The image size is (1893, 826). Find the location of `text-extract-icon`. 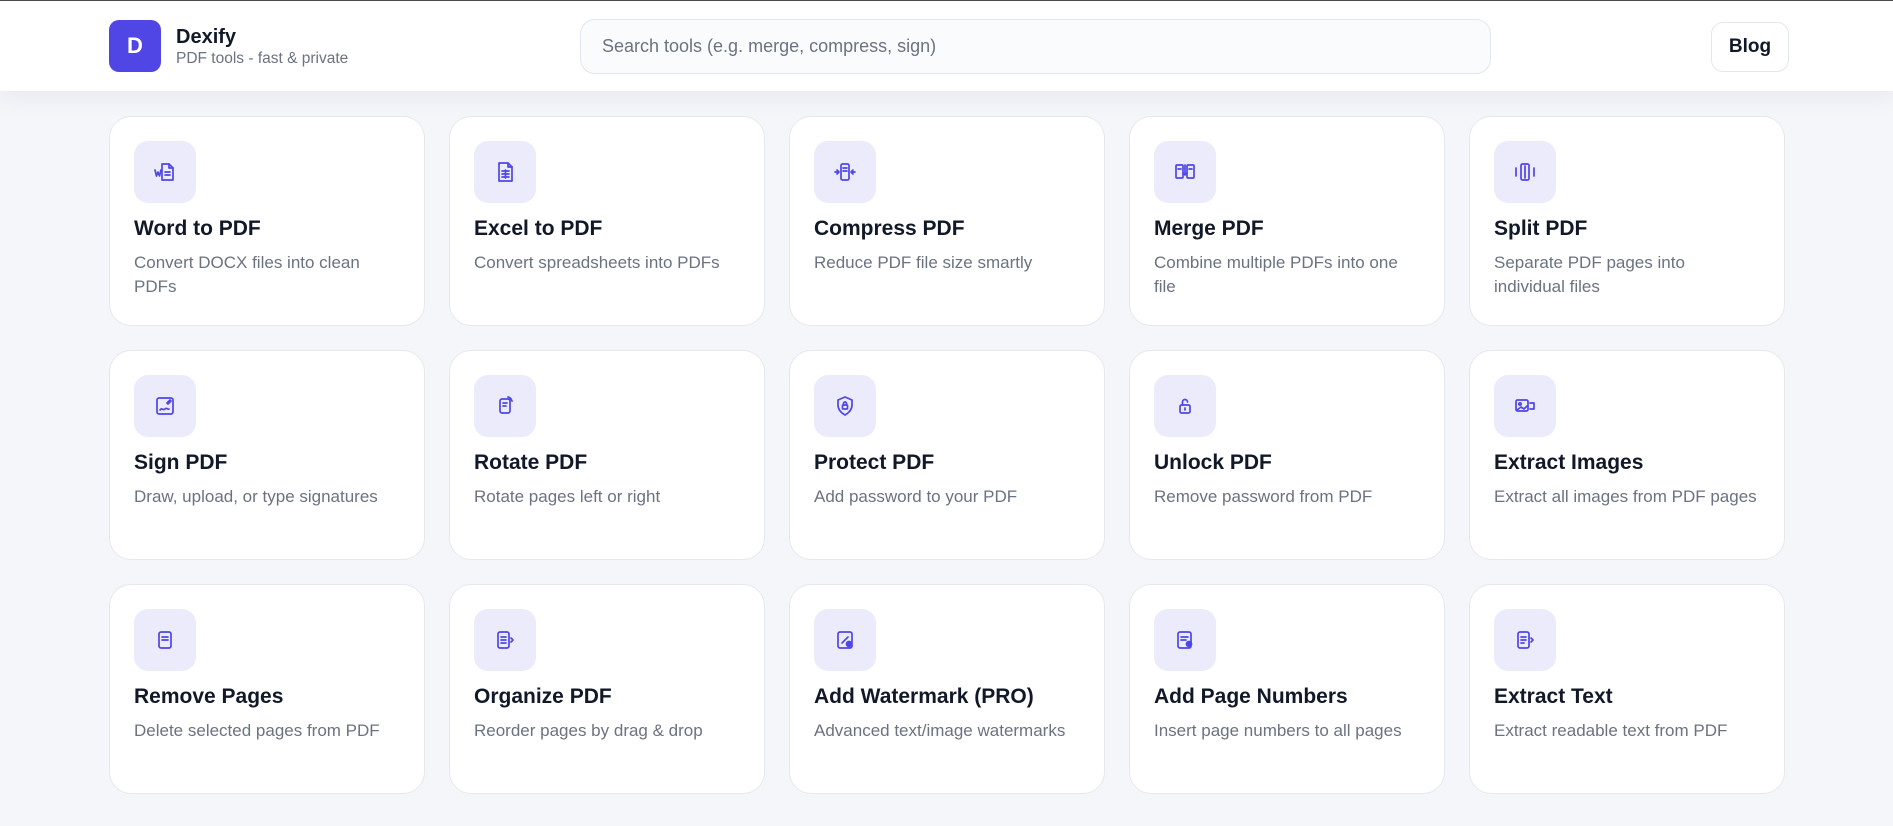

text-extract-icon is located at coordinates (1525, 640).